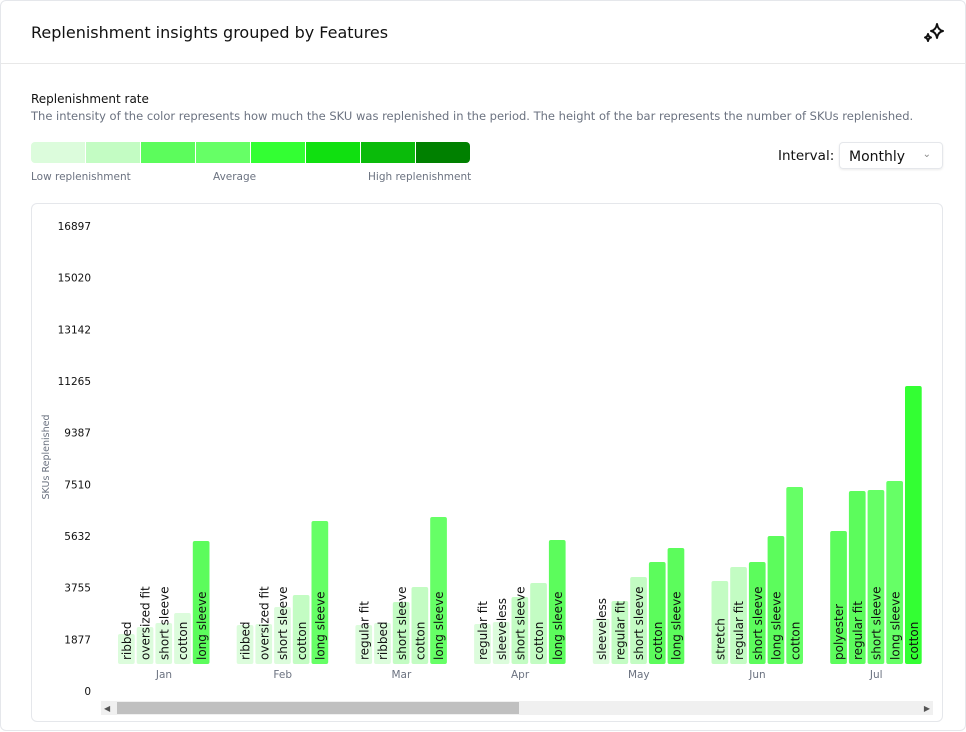  What do you see at coordinates (639, 675) in the screenshot?
I see `x-tick-label: May` at bounding box center [639, 675].